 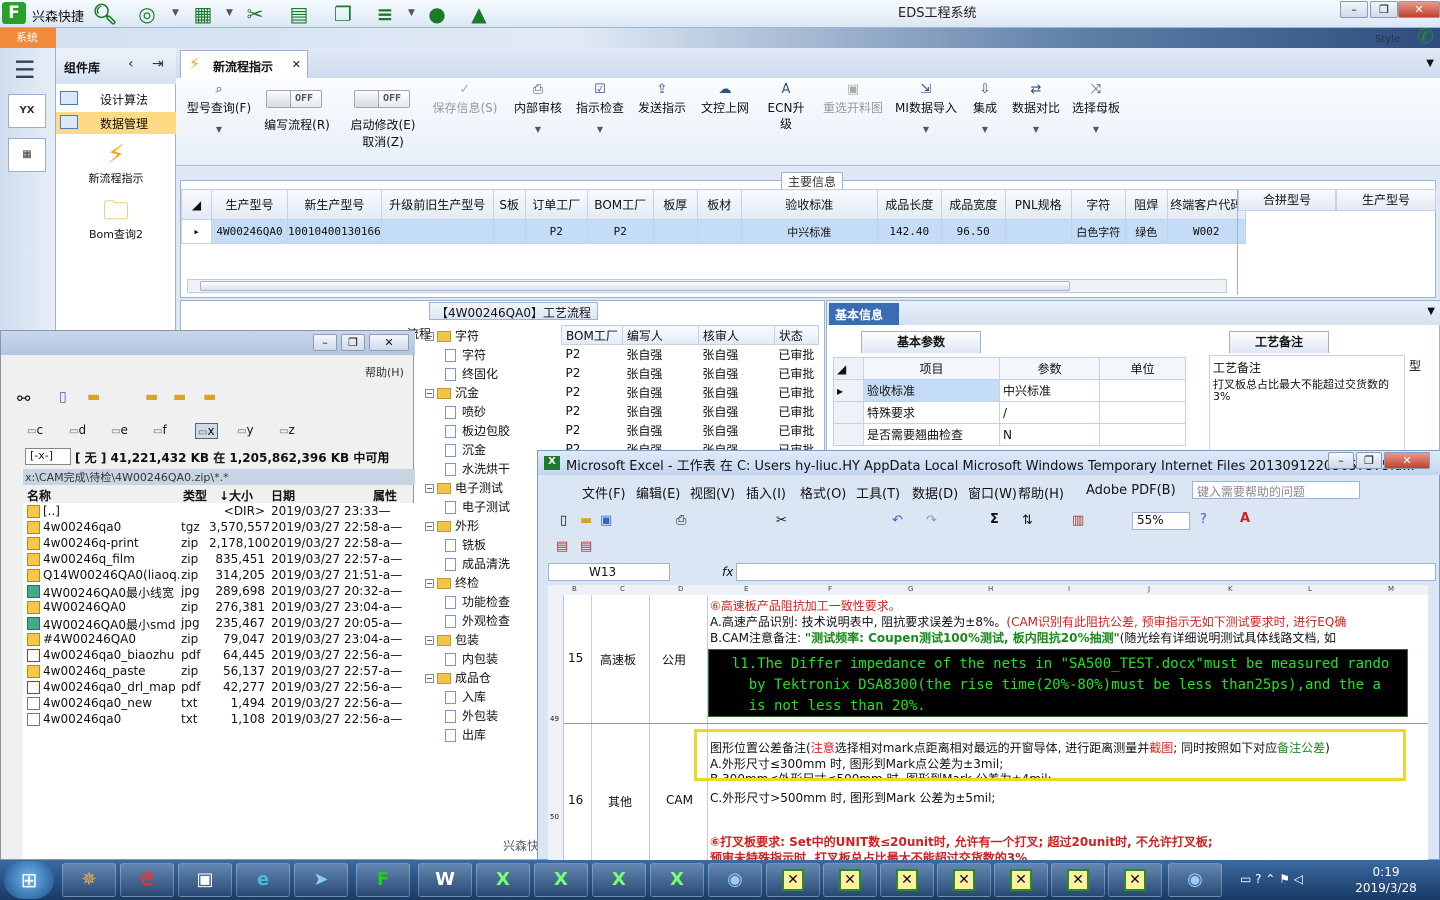 What do you see at coordinates (229, 13) in the screenshot?
I see `chevron-down-icon: ▼` at bounding box center [229, 13].